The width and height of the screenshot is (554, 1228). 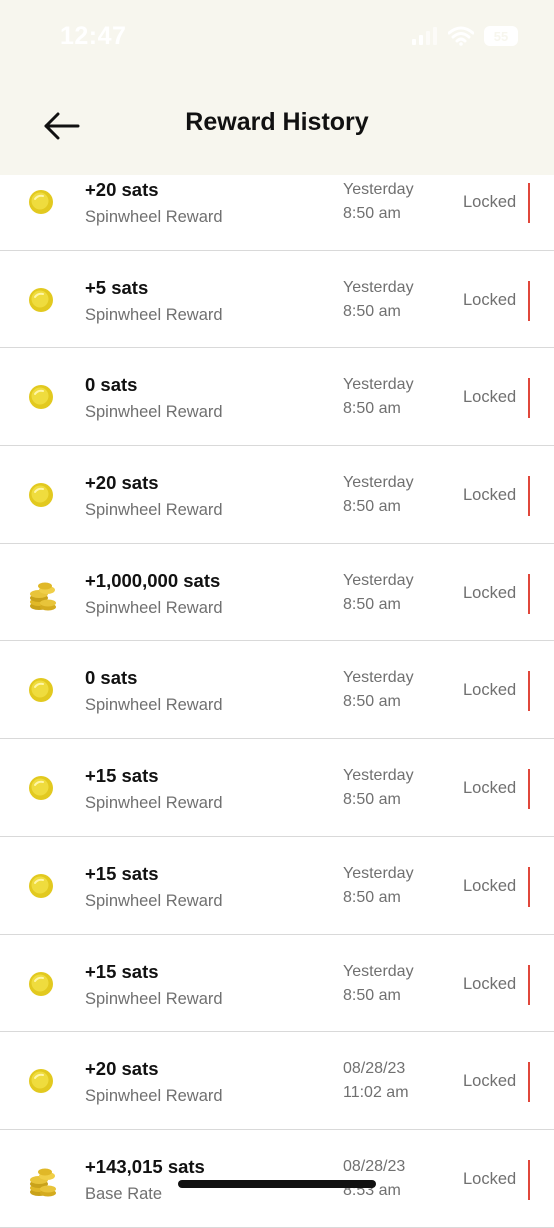 What do you see at coordinates (145, 1166) in the screenshot?
I see `reward-amount: +143,015 sats` at bounding box center [145, 1166].